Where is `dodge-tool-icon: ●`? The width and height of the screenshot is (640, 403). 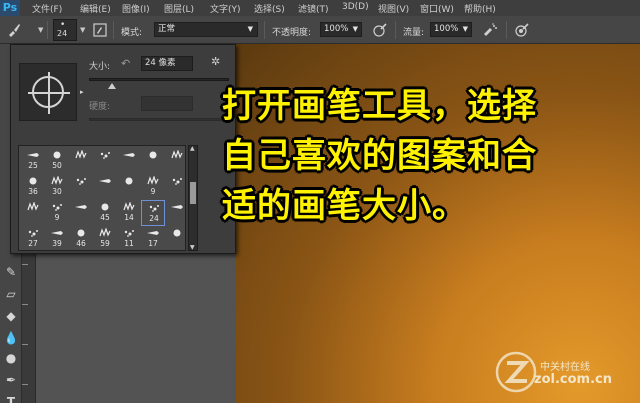
dodge-tool-icon: ● is located at coordinates (11, 358).